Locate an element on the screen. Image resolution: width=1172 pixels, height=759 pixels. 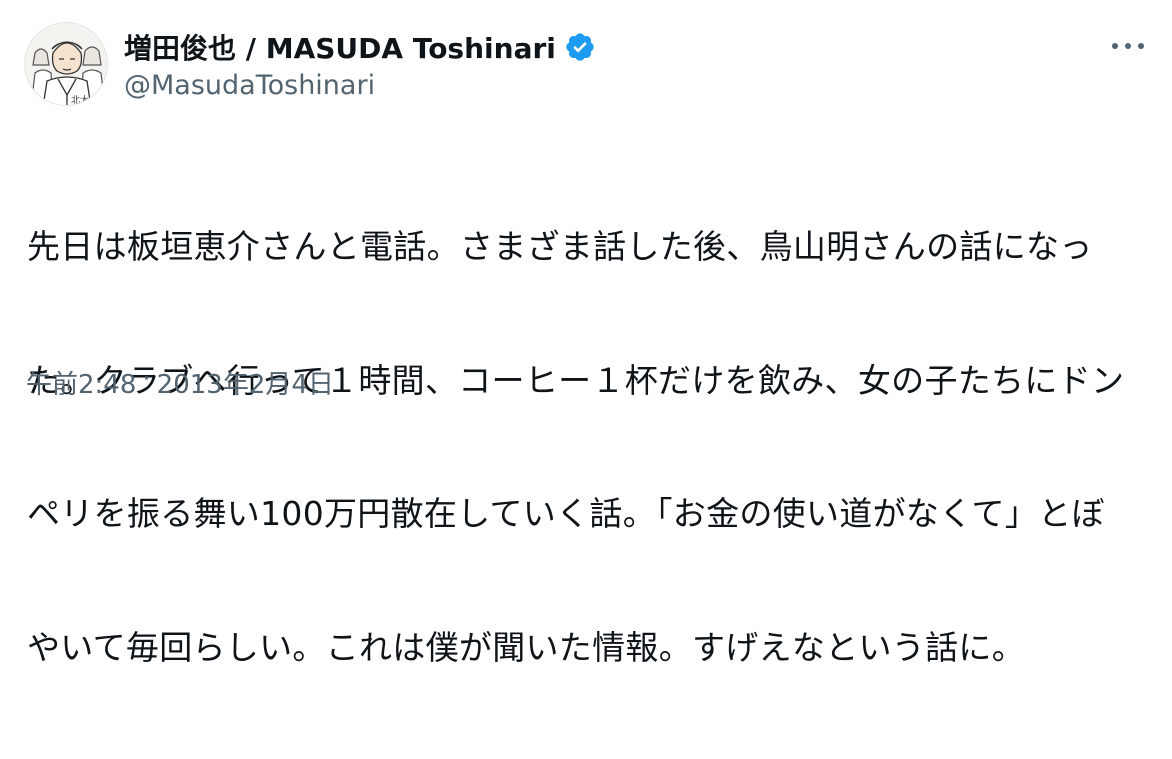
tweet-text-line: やいて毎回らしい。これは僕が聞いた情報。すげえなという話に。 is located at coordinates (526, 647).